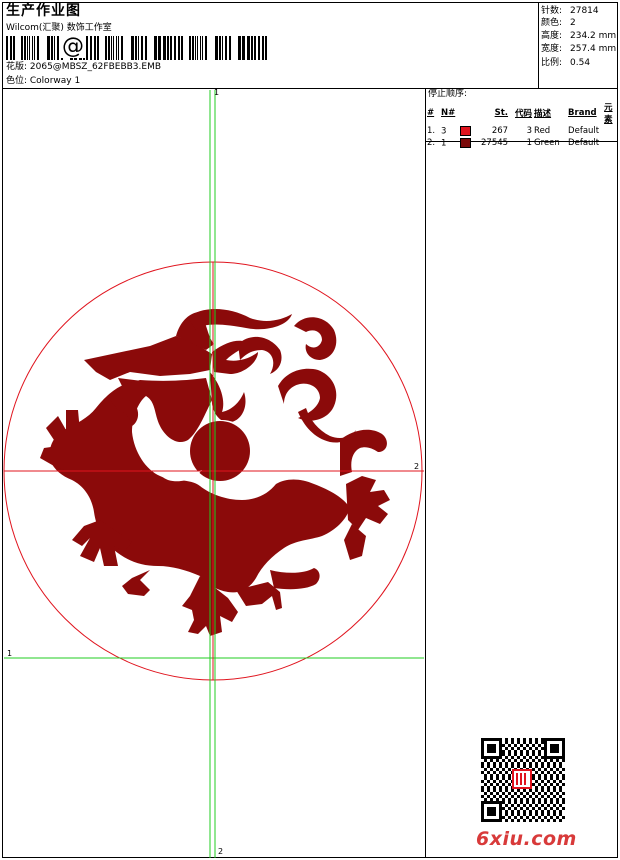 The image size is (620, 860). I want to click on axis-marker-h-bottom: 1, so click(10, 653).